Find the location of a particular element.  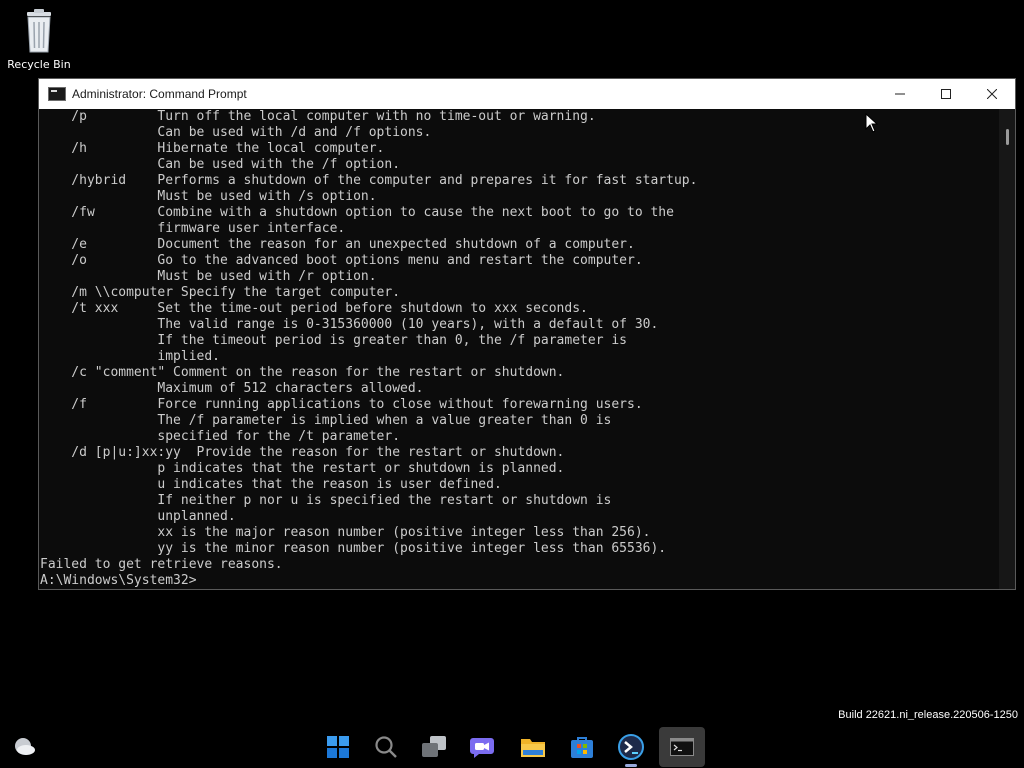

window-title: Administrator: Command Prompt is located at coordinates (159, 94).